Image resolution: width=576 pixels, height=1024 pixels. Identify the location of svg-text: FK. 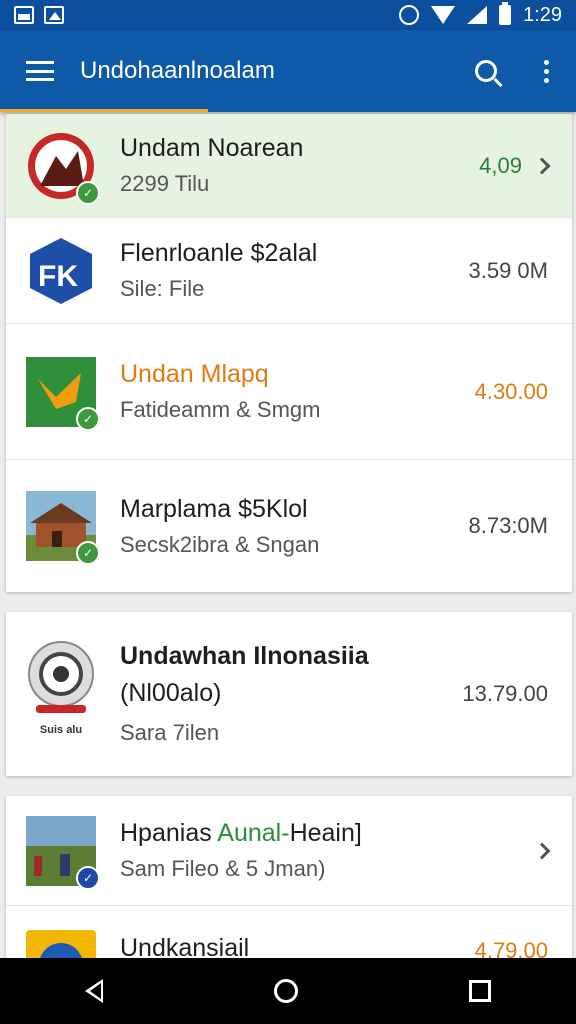
(58, 276).